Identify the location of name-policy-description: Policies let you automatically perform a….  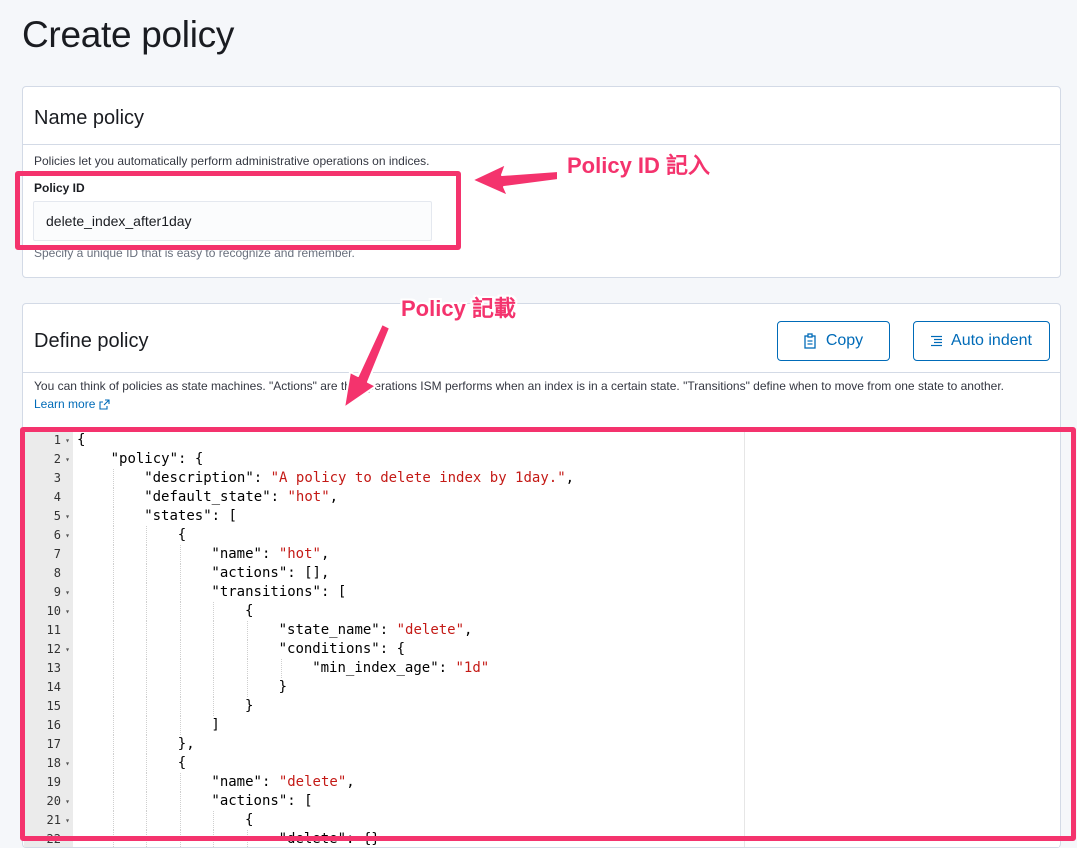
(232, 161).